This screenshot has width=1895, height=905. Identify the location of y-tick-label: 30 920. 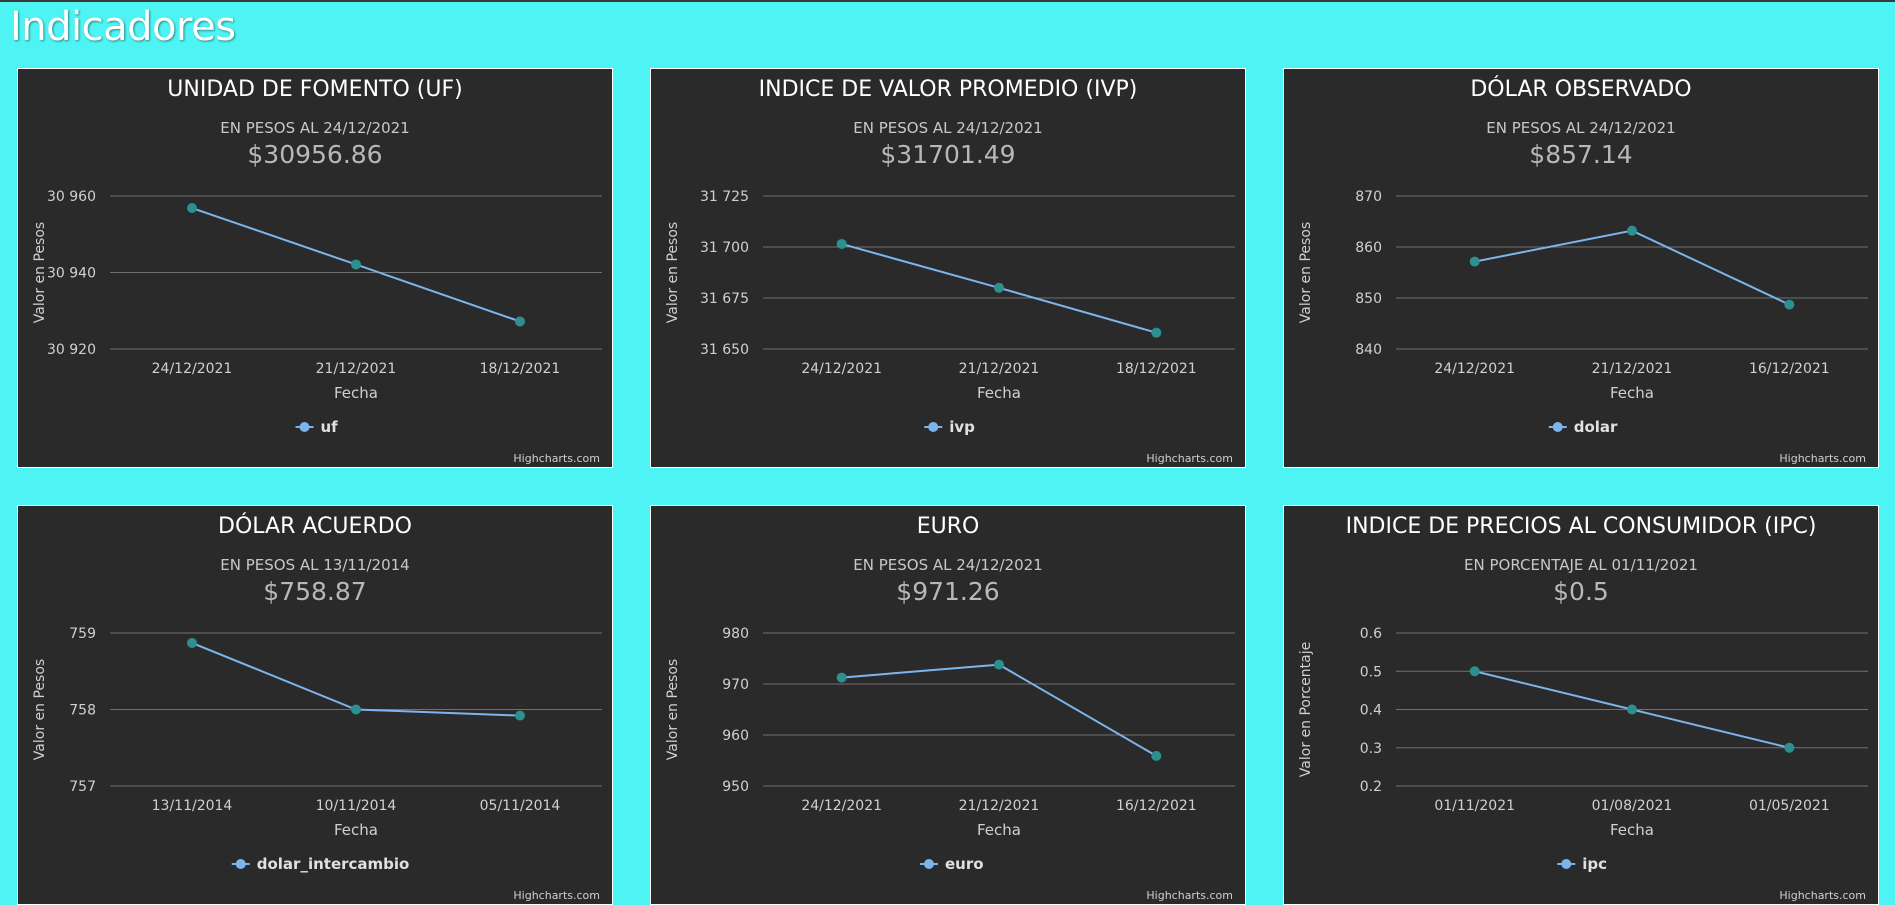
(71, 350).